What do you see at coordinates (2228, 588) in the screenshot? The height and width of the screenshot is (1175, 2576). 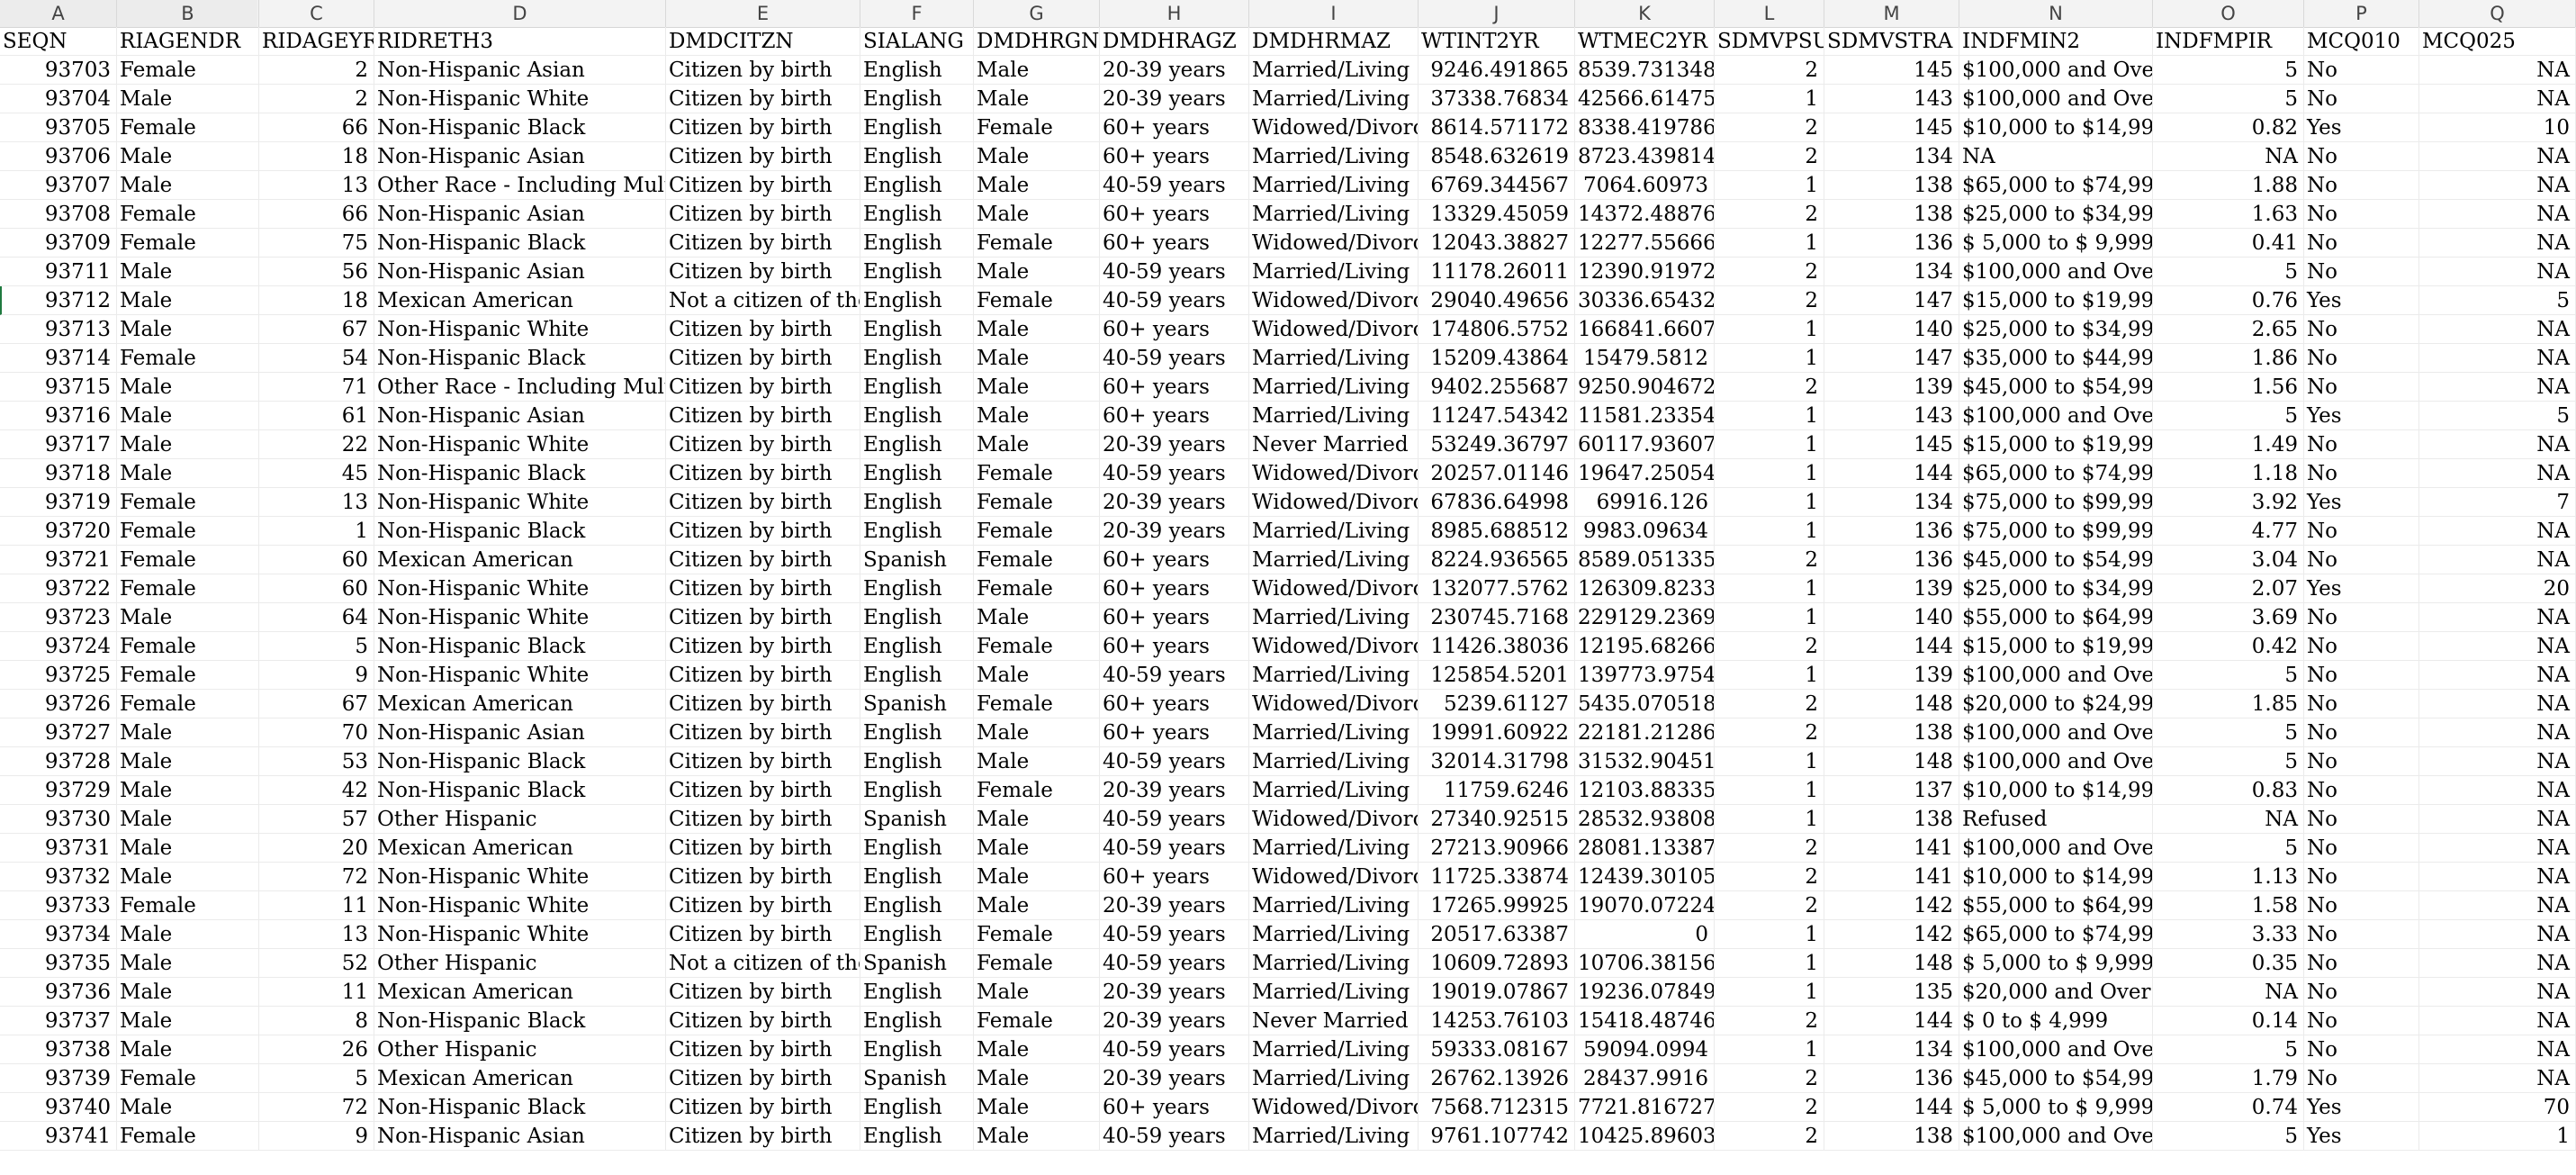 I see `cell-o: 2.07` at bounding box center [2228, 588].